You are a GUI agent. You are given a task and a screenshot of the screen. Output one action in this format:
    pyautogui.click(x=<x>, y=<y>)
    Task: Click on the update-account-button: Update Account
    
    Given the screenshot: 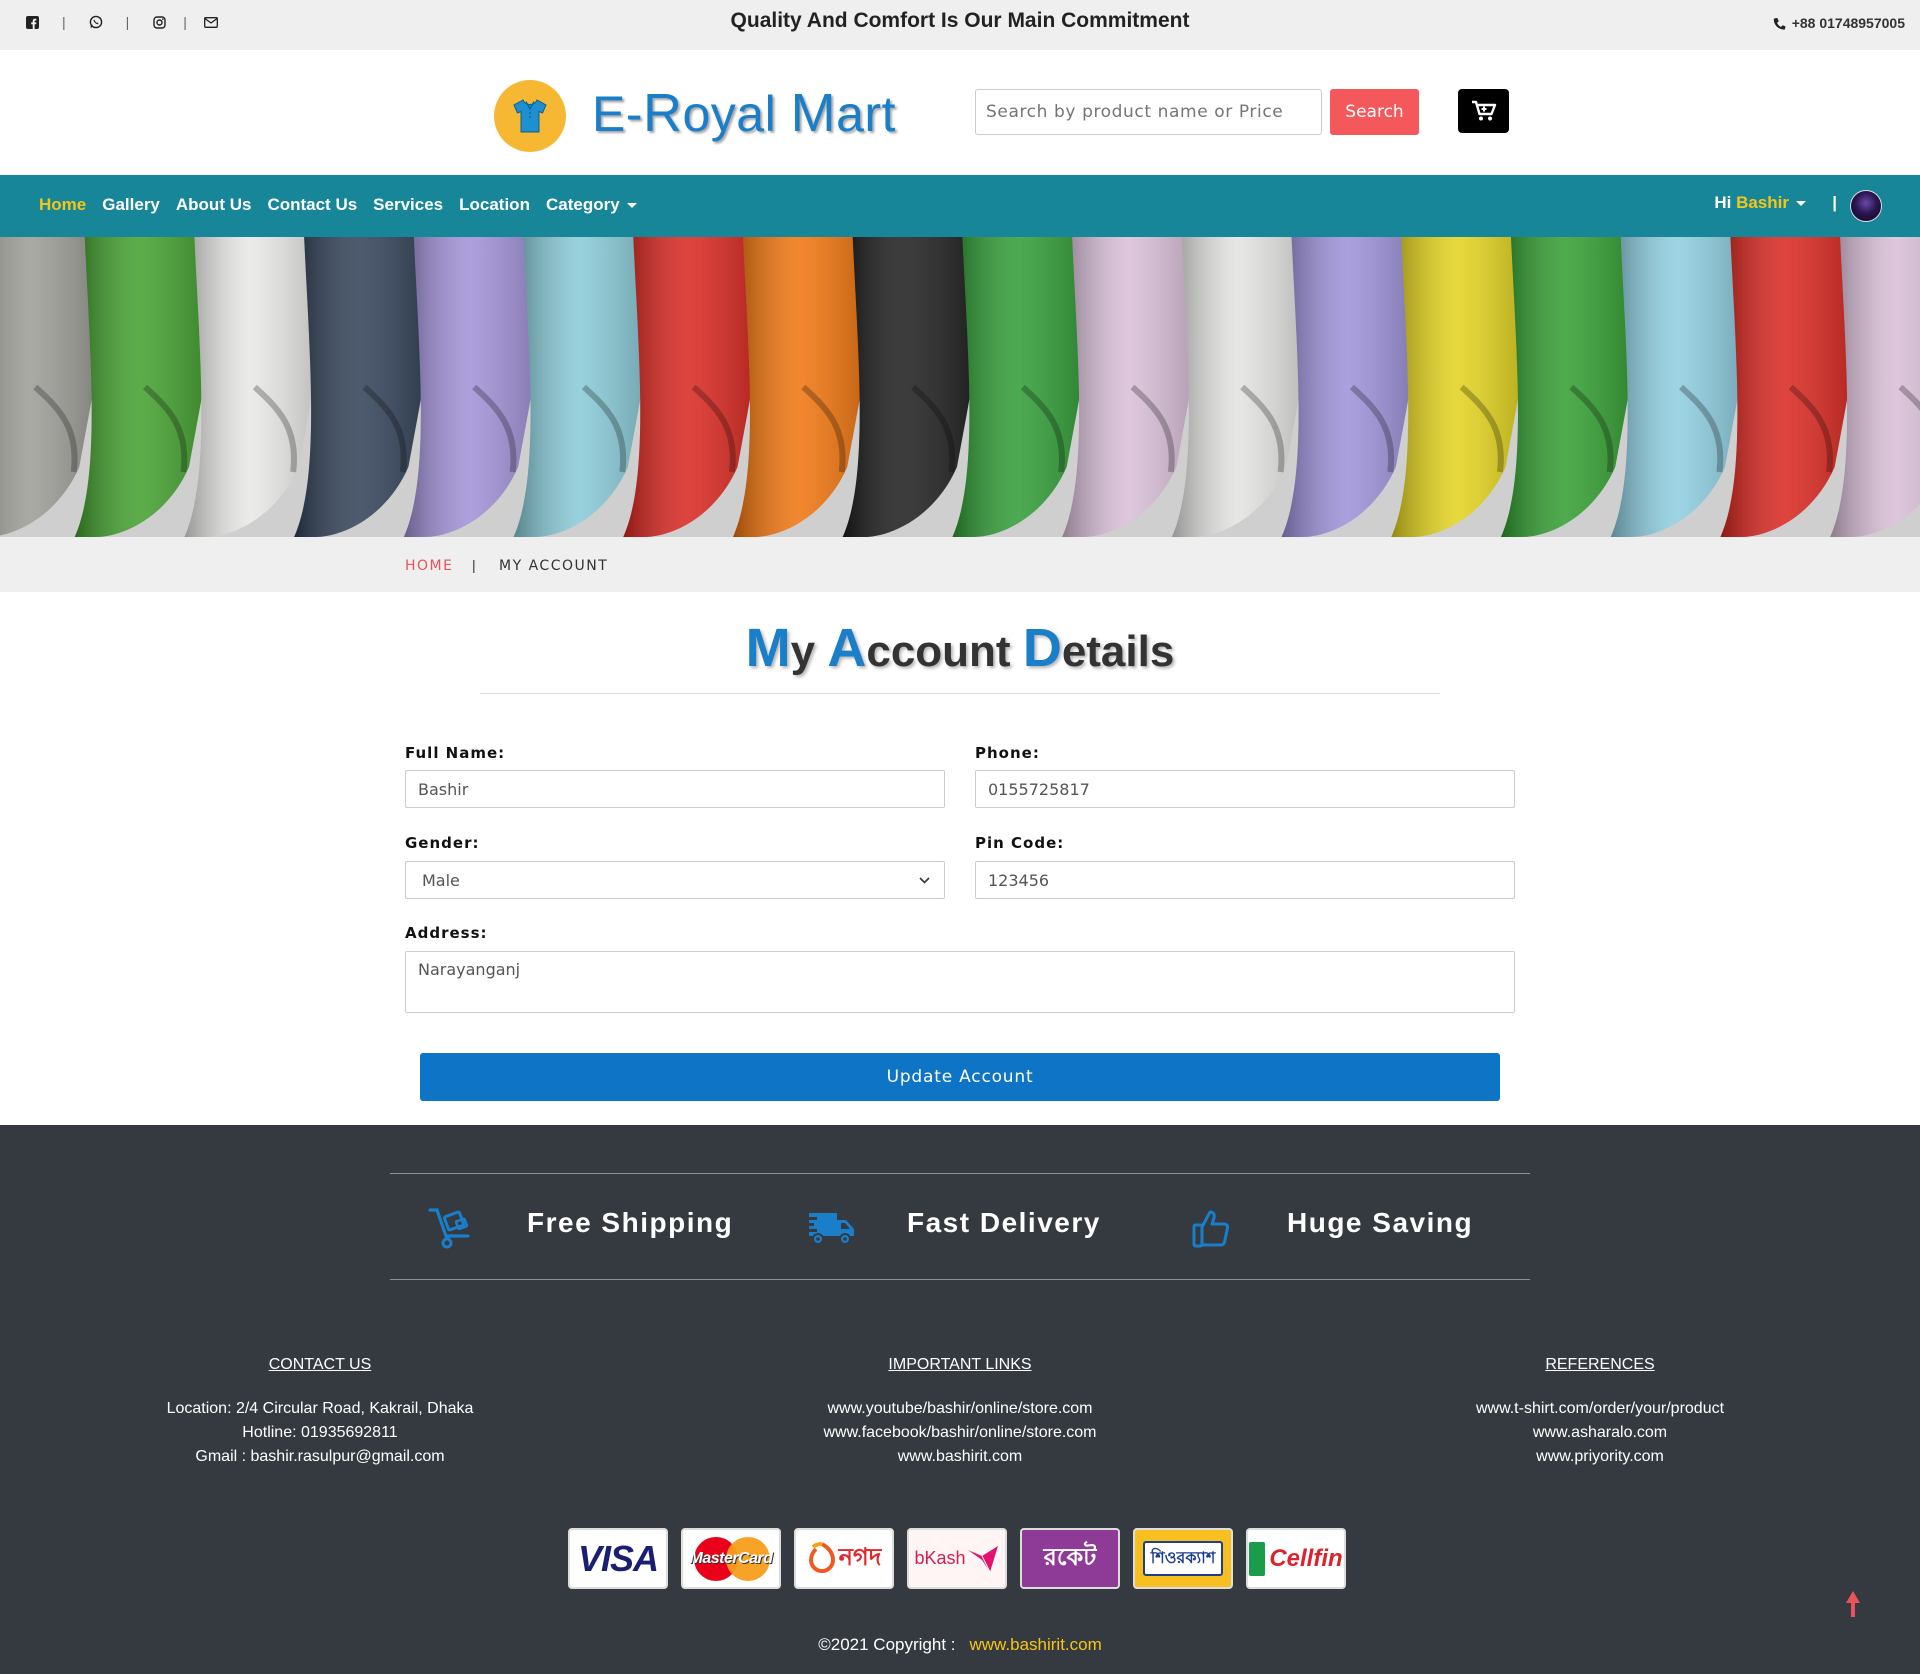 What is the action you would take?
    pyautogui.click(x=960, y=1077)
    